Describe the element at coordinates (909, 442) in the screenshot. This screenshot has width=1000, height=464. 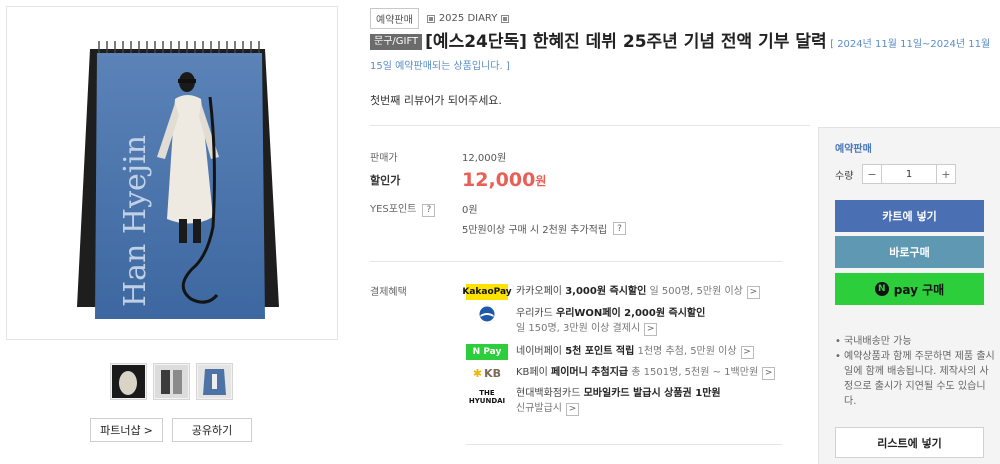
I see `add-to-wishlist-button: 리스트에 넣기` at that location.